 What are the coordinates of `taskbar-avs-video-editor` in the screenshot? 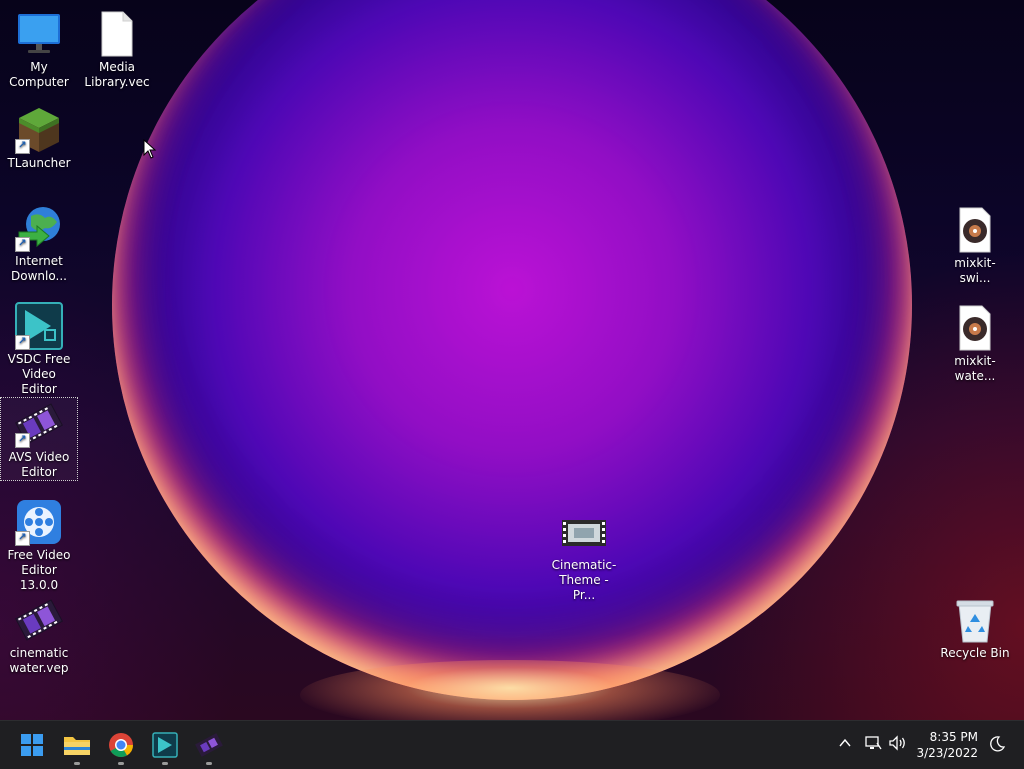 It's located at (209, 746).